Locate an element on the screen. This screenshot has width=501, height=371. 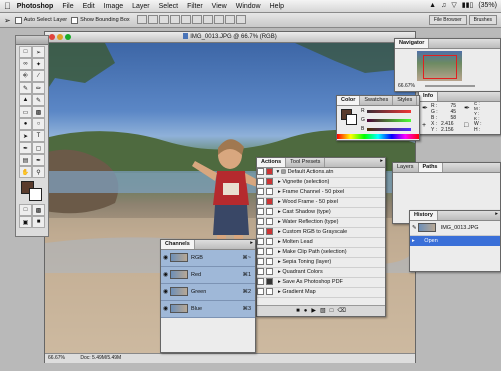
tab-actions: Actions is located at coordinates (272, 162).